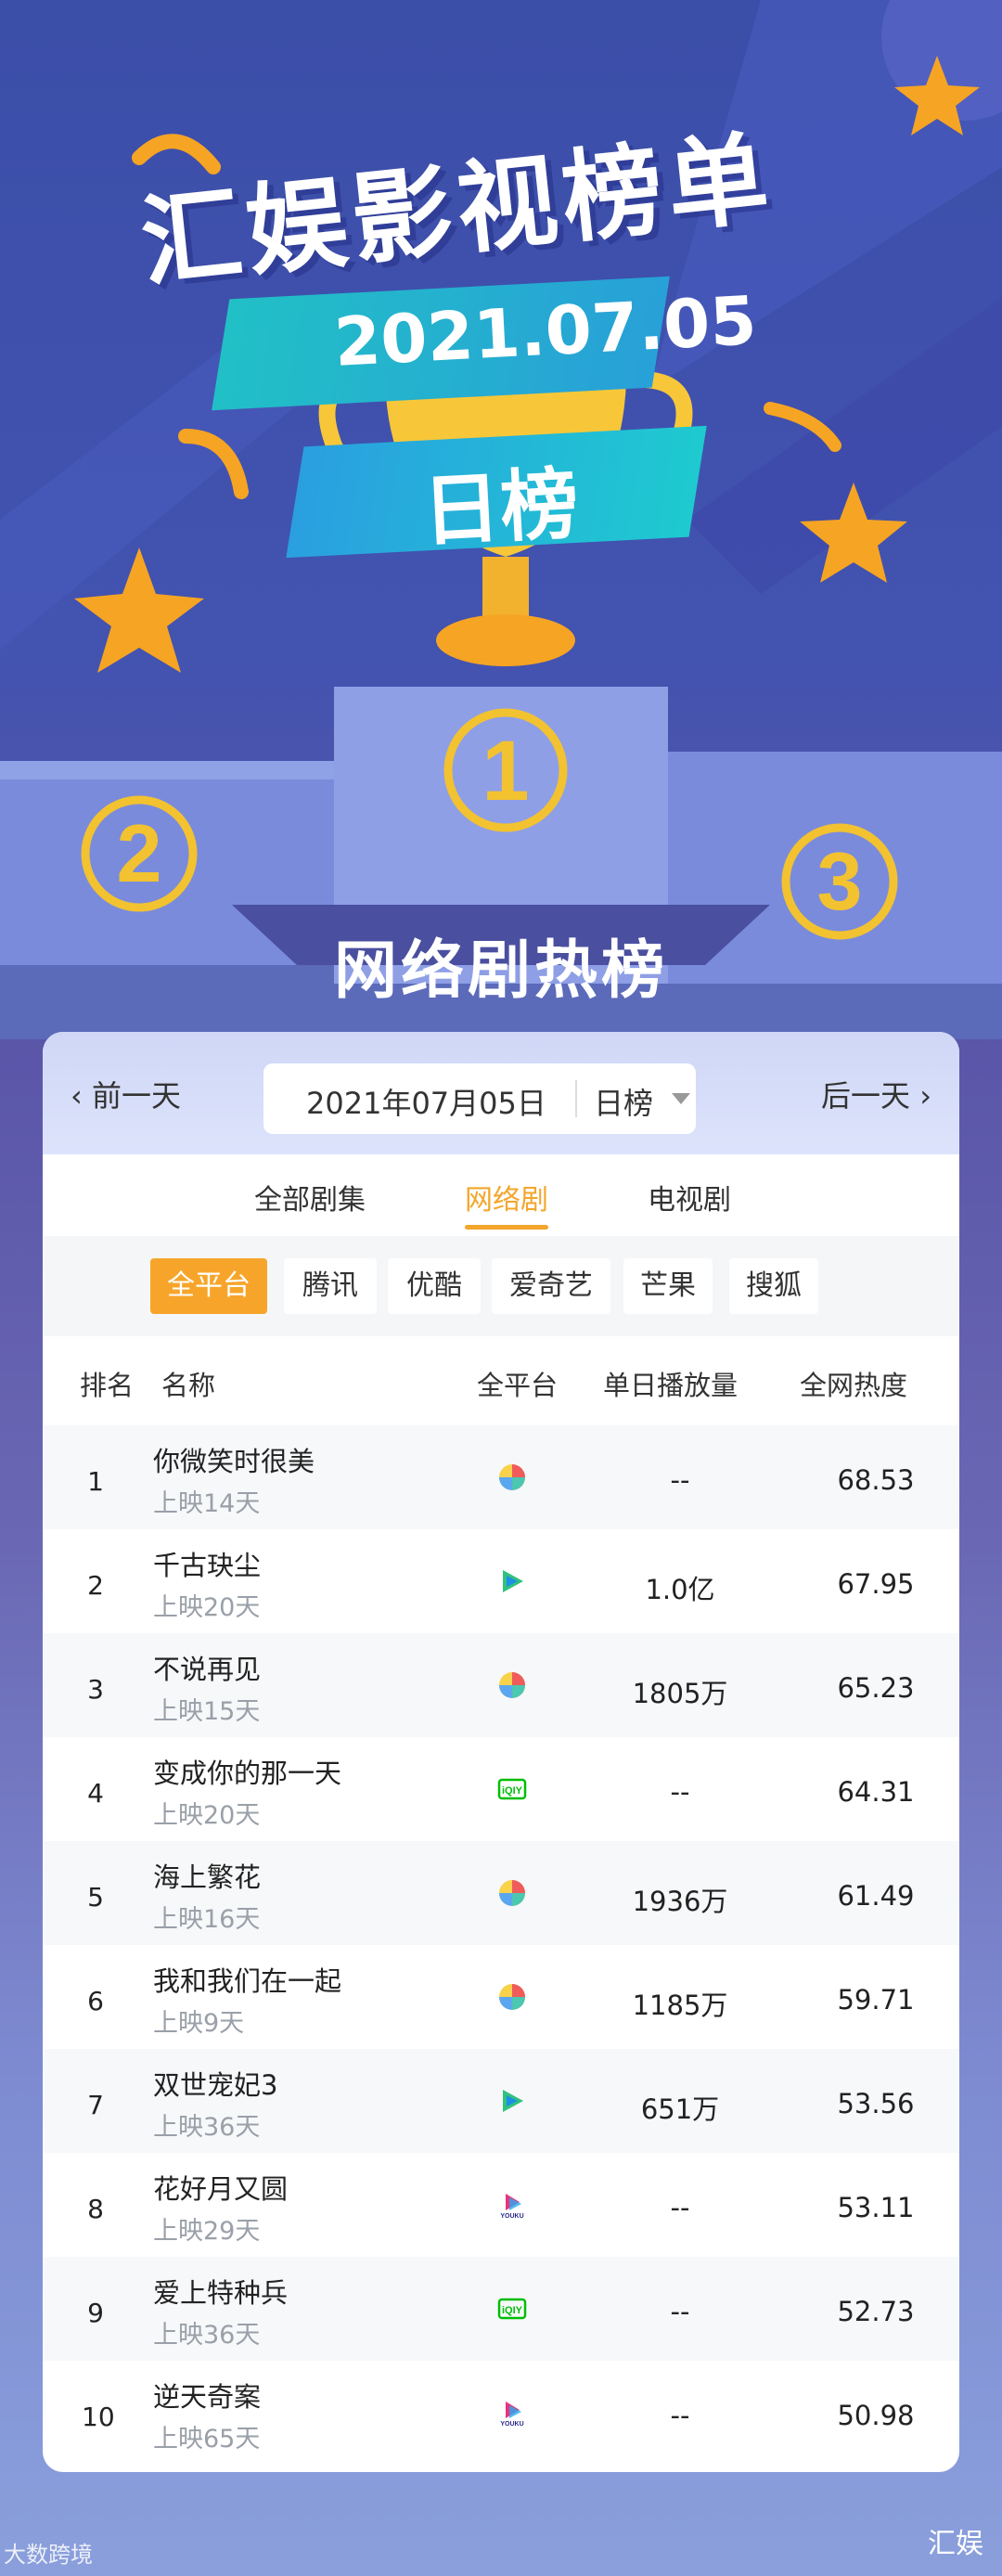 Image resolution: width=1002 pixels, height=2576 pixels. Describe the element at coordinates (506, 771) in the screenshot. I see `podium-first-label: 1` at that location.